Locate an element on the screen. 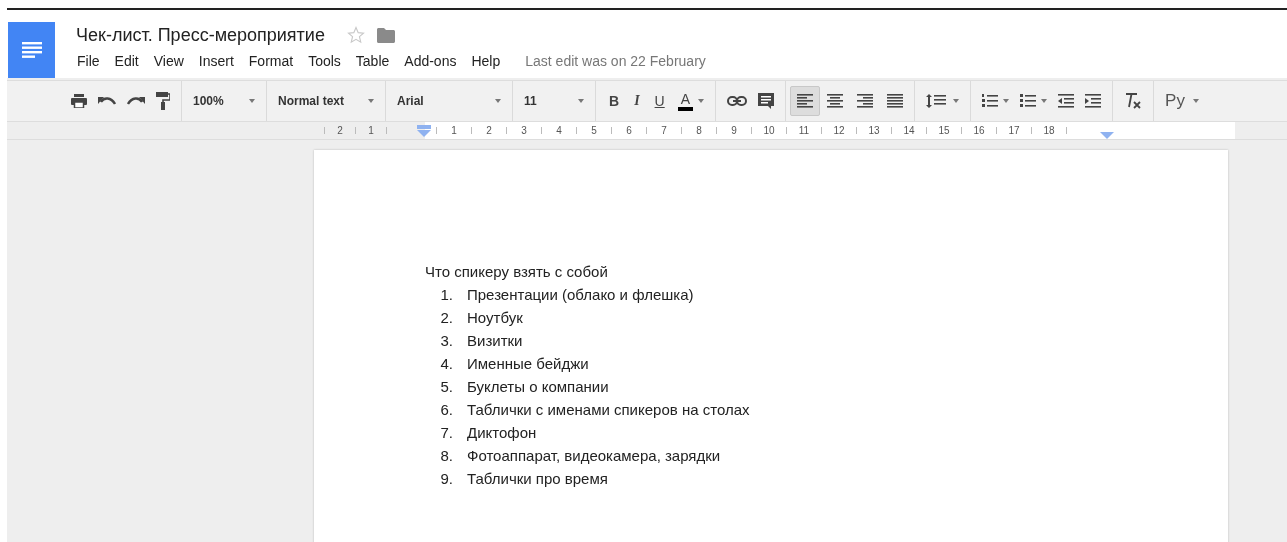 The height and width of the screenshot is (542, 1287). menu-item: Tools is located at coordinates (324, 61).